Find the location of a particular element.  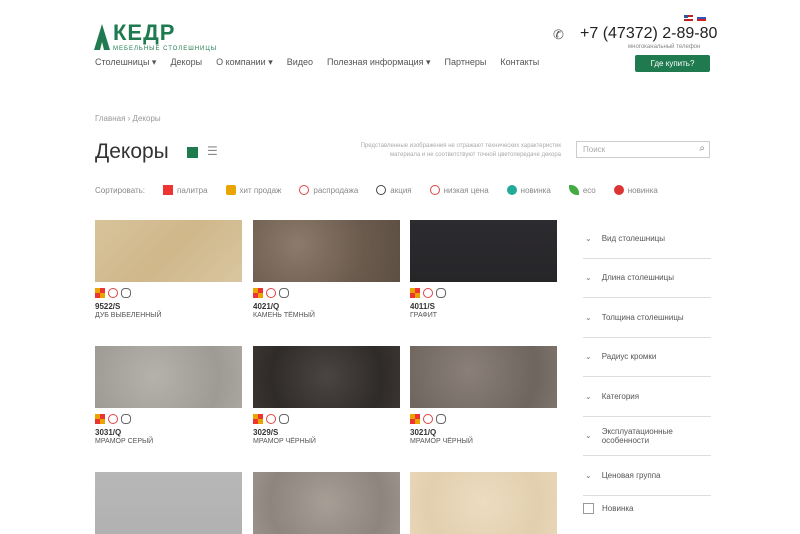

phone-icon: ✆ is located at coordinates (558, 34).